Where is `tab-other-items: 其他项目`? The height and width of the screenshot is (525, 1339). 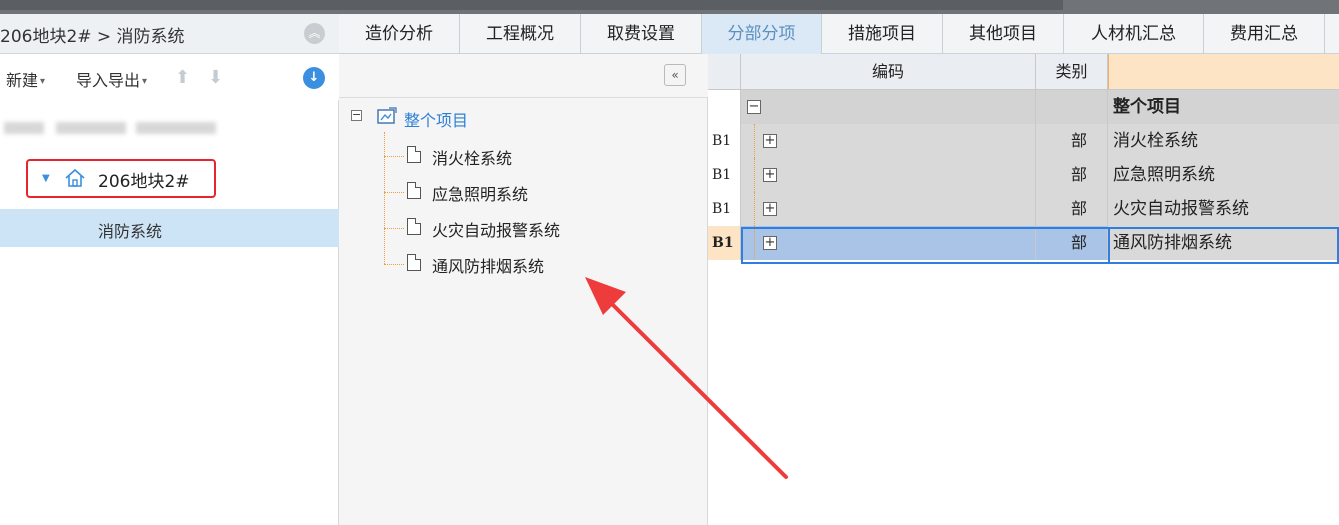
tab-other-items: 其他项目 is located at coordinates (1003, 34).